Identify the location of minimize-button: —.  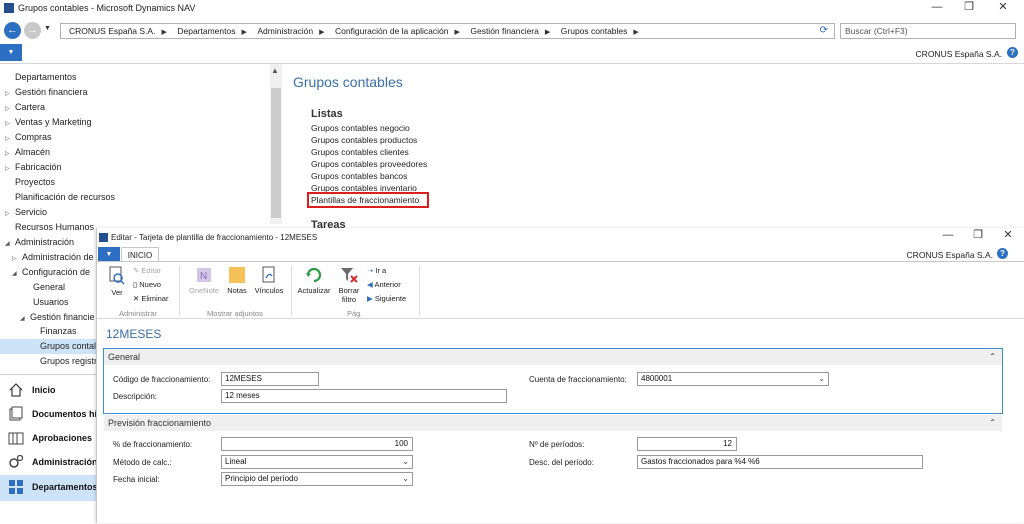
(937, 8).